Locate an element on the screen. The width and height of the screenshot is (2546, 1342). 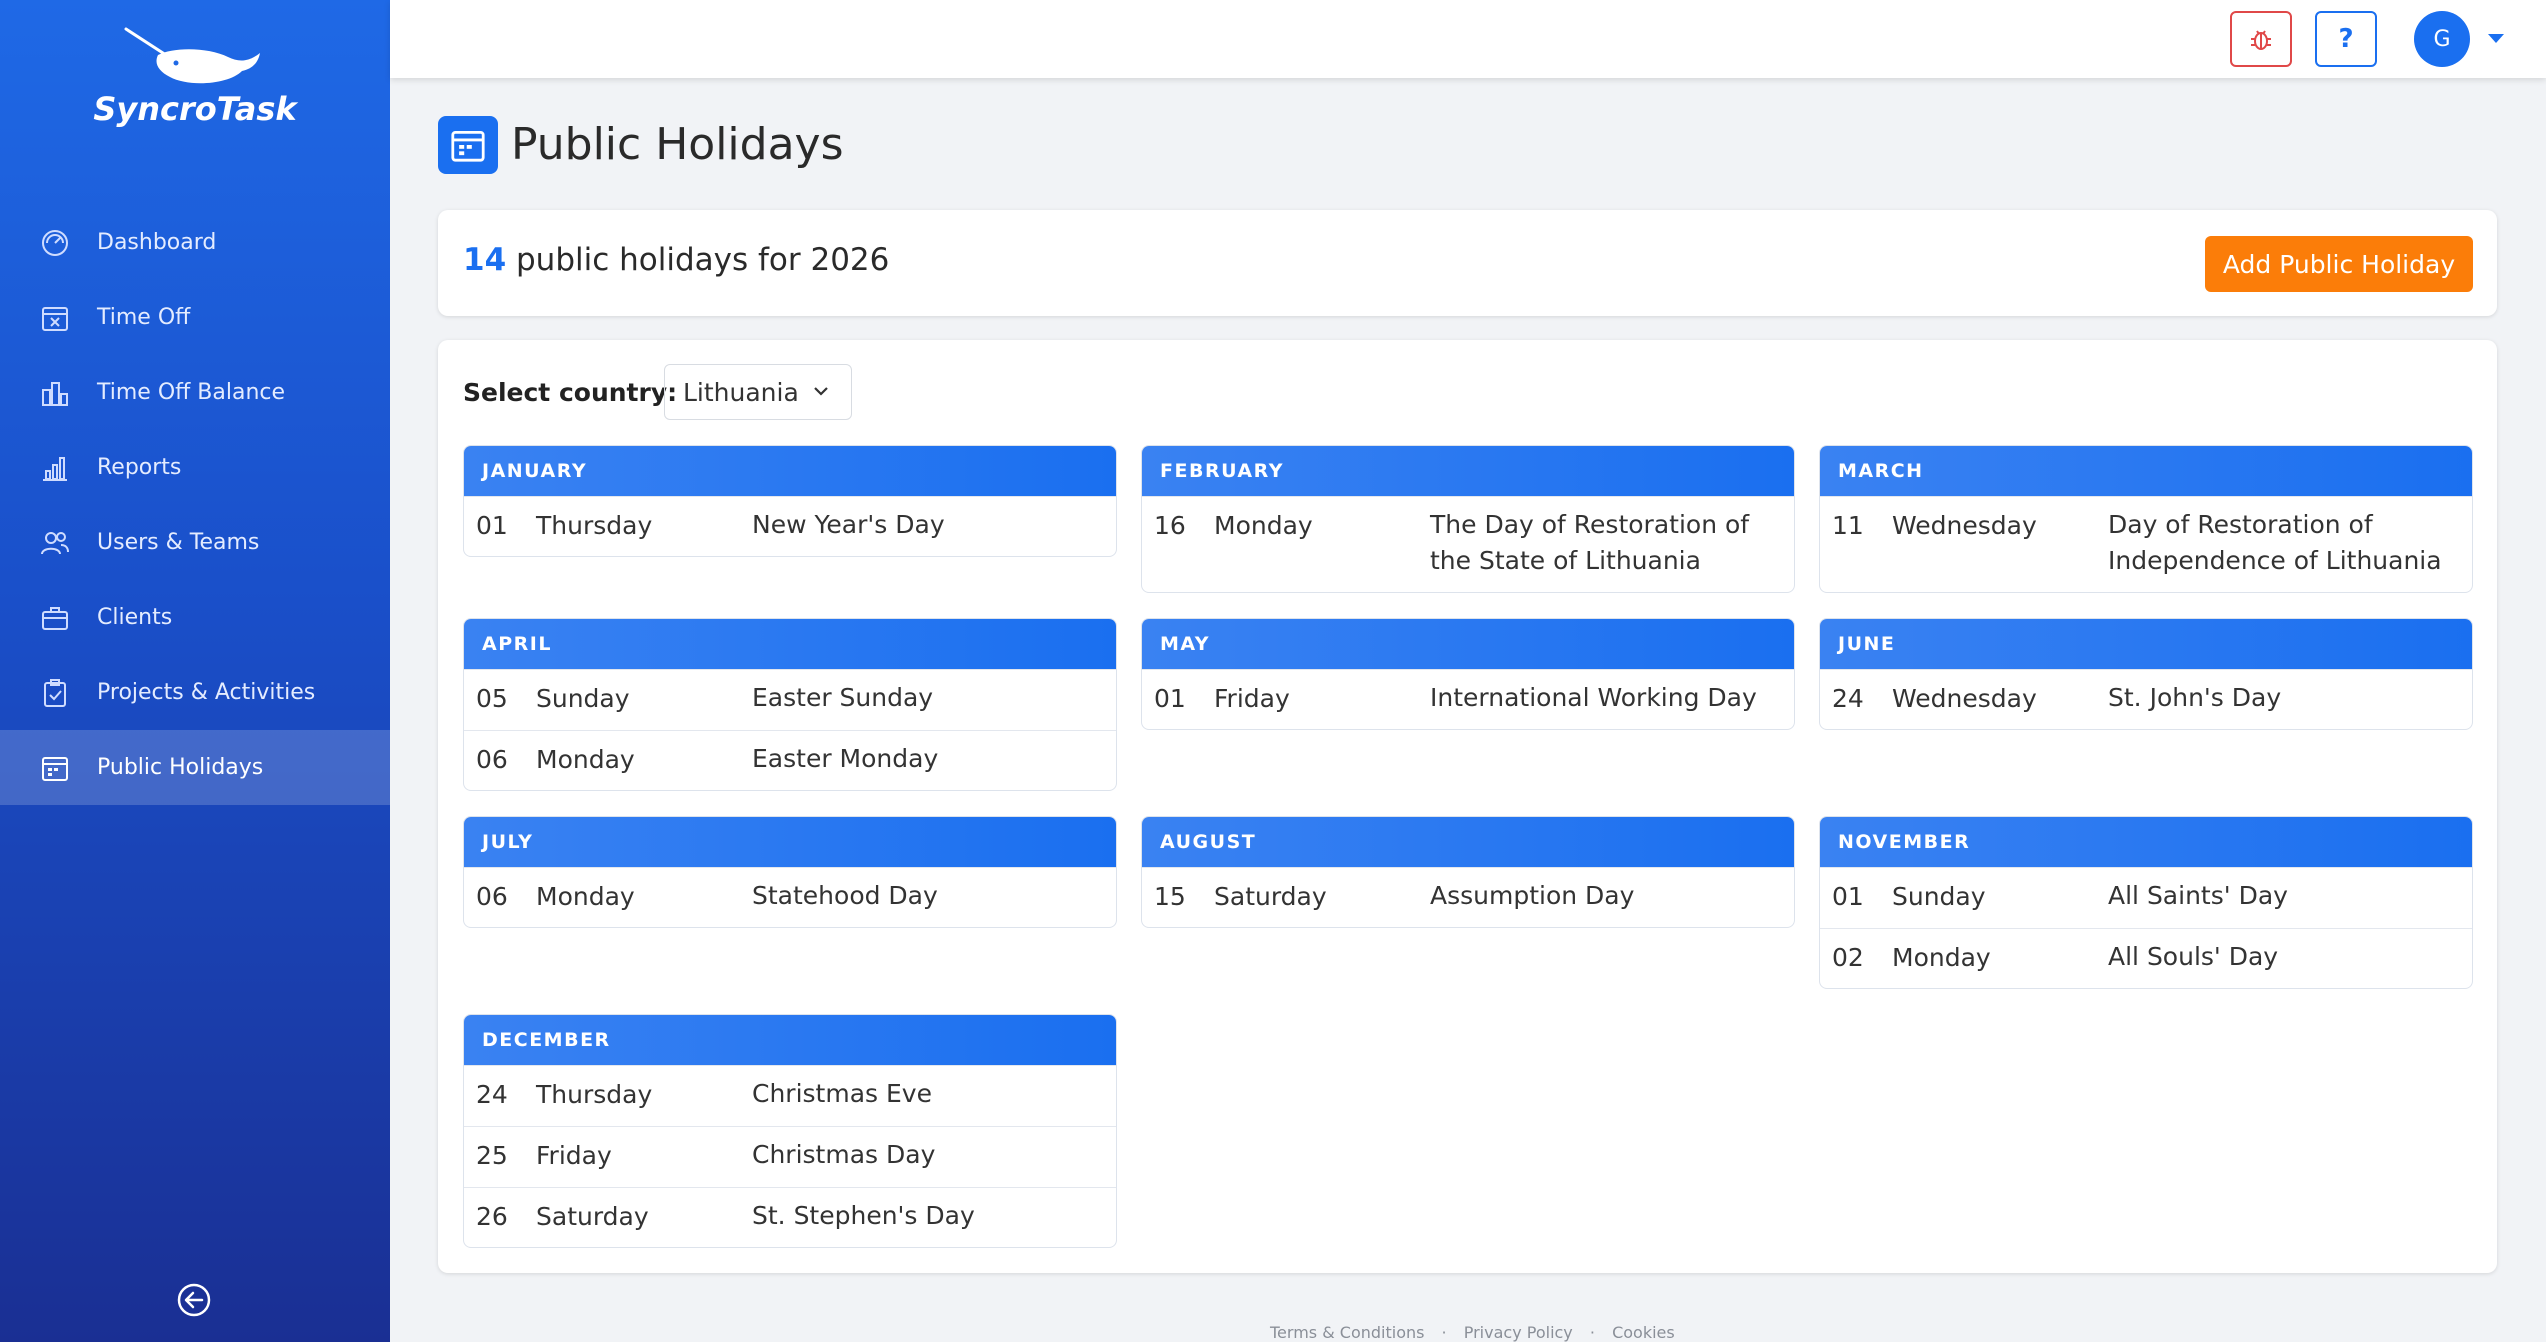
sidebar-item-time-off: Time Off is located at coordinates (195, 317).